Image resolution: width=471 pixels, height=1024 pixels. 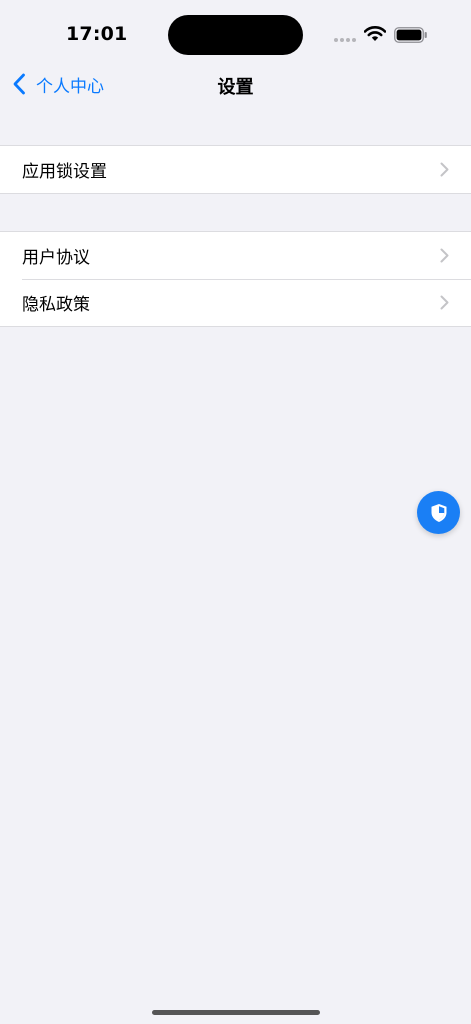 I want to click on settings-group-app-lock: 应用锁设置, so click(x=235, y=169).